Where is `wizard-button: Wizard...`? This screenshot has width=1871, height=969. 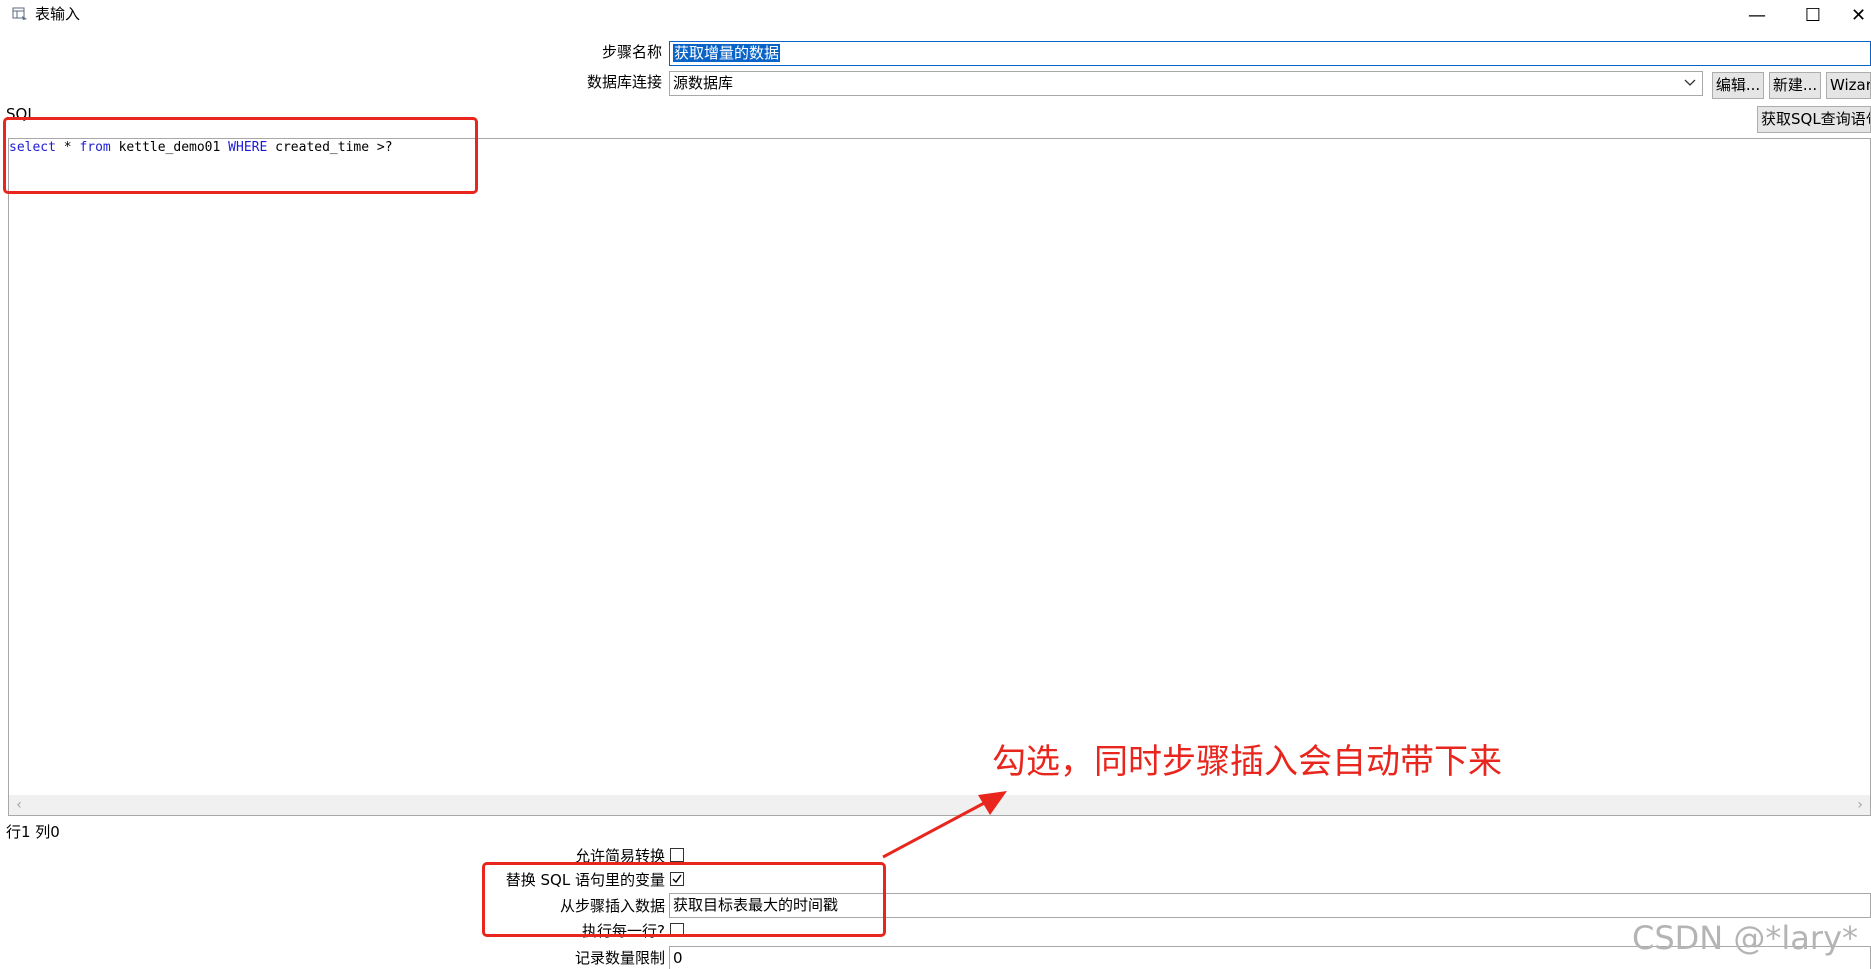
wizard-button: Wizard... is located at coordinates (1848, 85).